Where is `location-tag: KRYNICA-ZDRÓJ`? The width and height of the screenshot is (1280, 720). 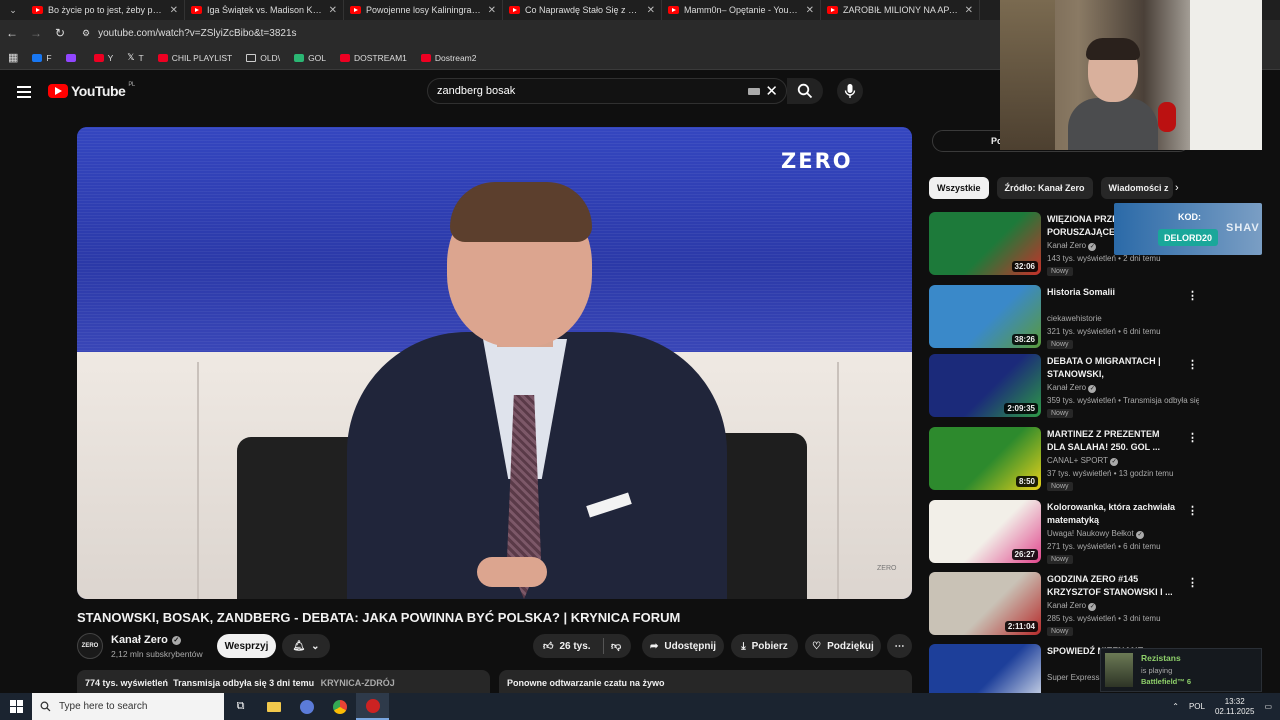 location-tag: KRYNICA-ZDRÓJ is located at coordinates (358, 683).